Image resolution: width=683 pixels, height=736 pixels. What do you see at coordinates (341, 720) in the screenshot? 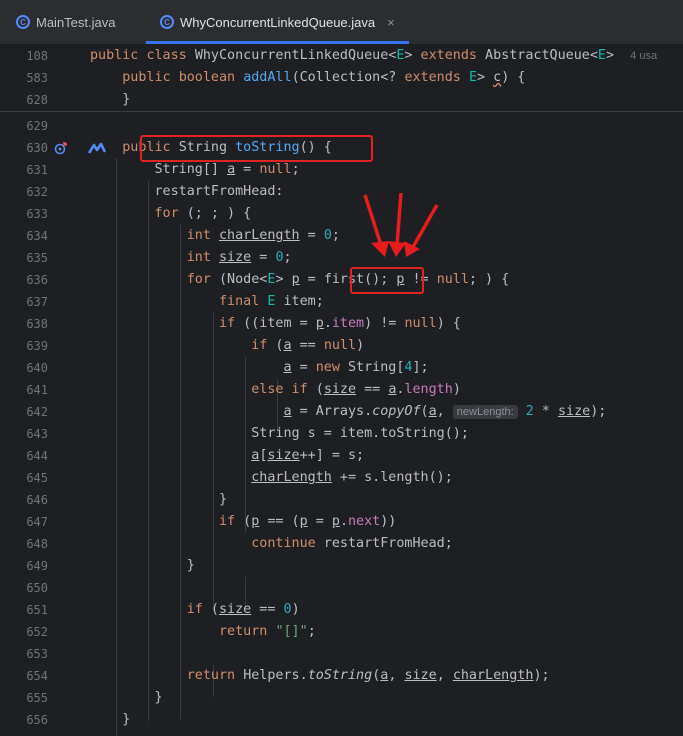
I see `code-line: 656 }` at bounding box center [341, 720].